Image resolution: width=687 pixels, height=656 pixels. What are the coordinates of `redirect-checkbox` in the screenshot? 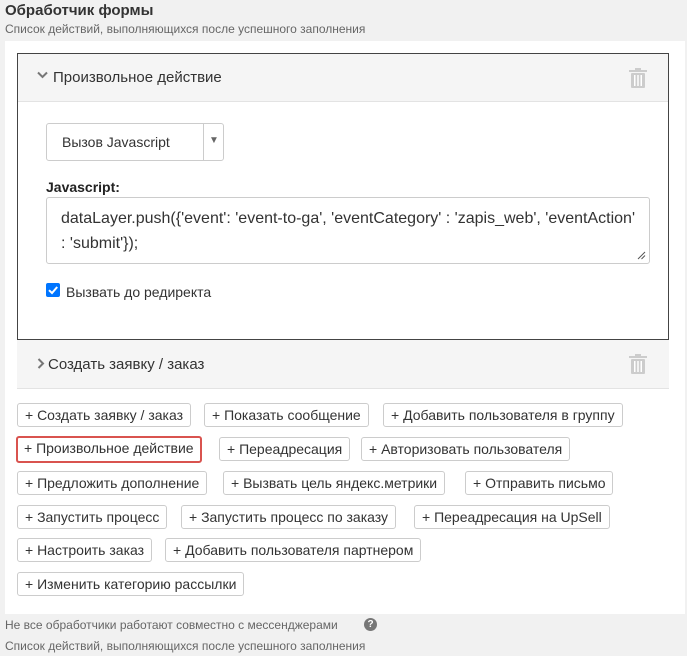 It's located at (53, 290).